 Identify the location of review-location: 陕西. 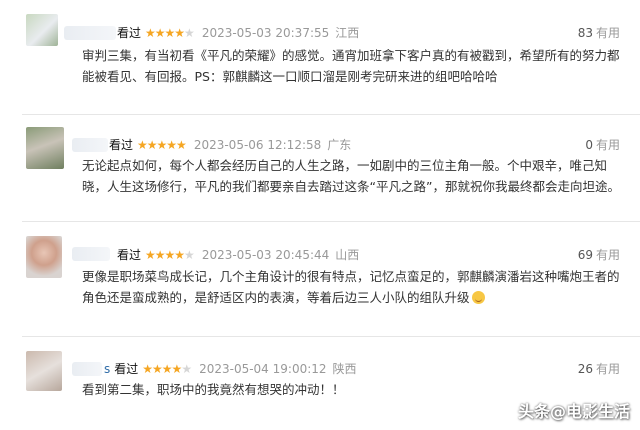
(344, 369).